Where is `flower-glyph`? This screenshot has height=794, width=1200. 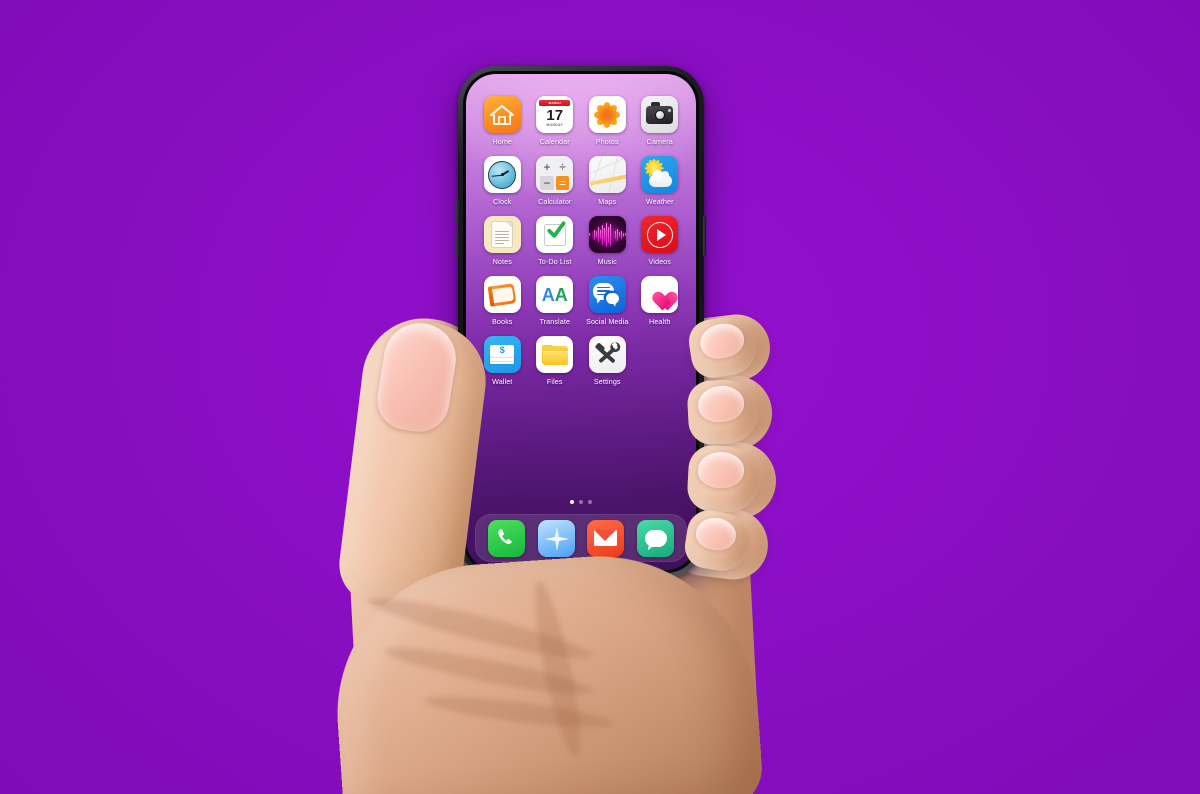
flower-glyph is located at coordinates (607, 114).